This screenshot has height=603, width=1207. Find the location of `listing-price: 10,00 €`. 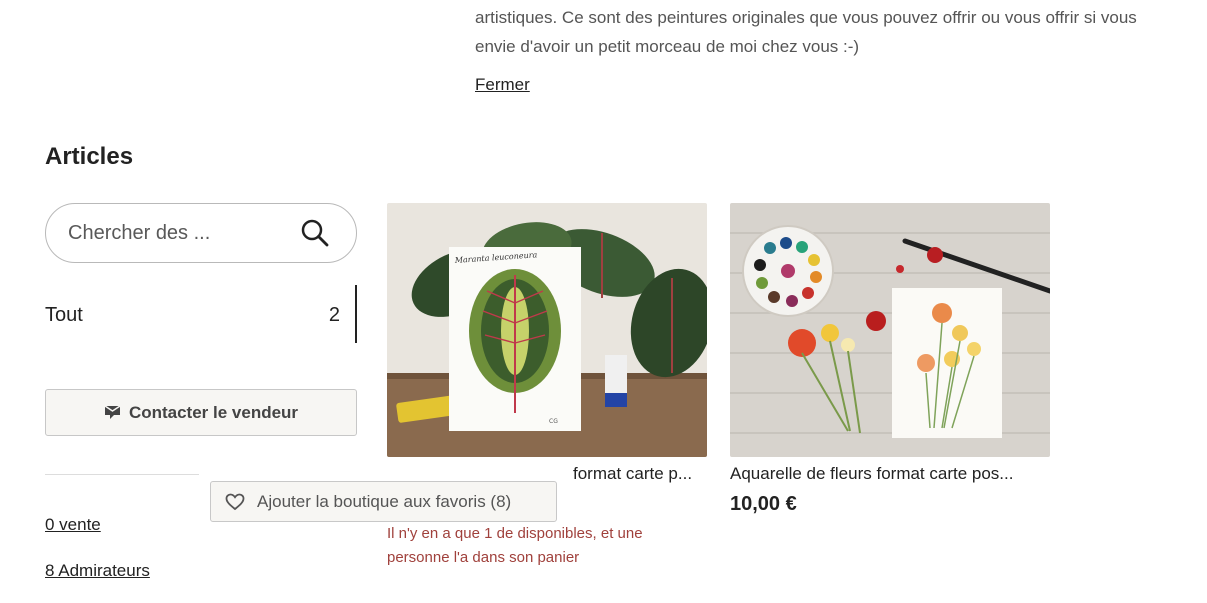

listing-price: 10,00 € is located at coordinates (763, 504).